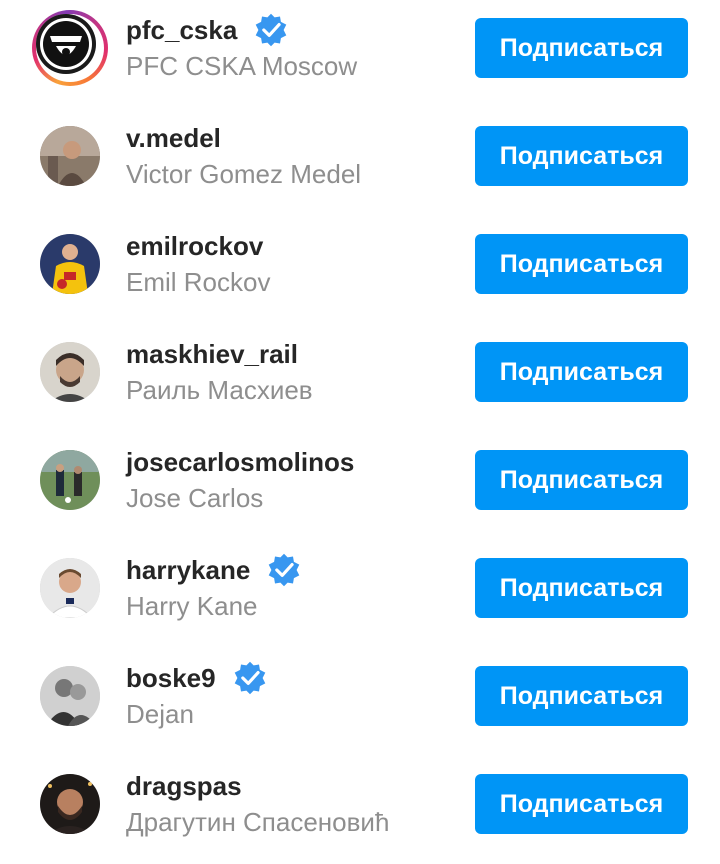 The height and width of the screenshot is (864, 720). What do you see at coordinates (173, 138) in the screenshot?
I see `username: v.medel` at bounding box center [173, 138].